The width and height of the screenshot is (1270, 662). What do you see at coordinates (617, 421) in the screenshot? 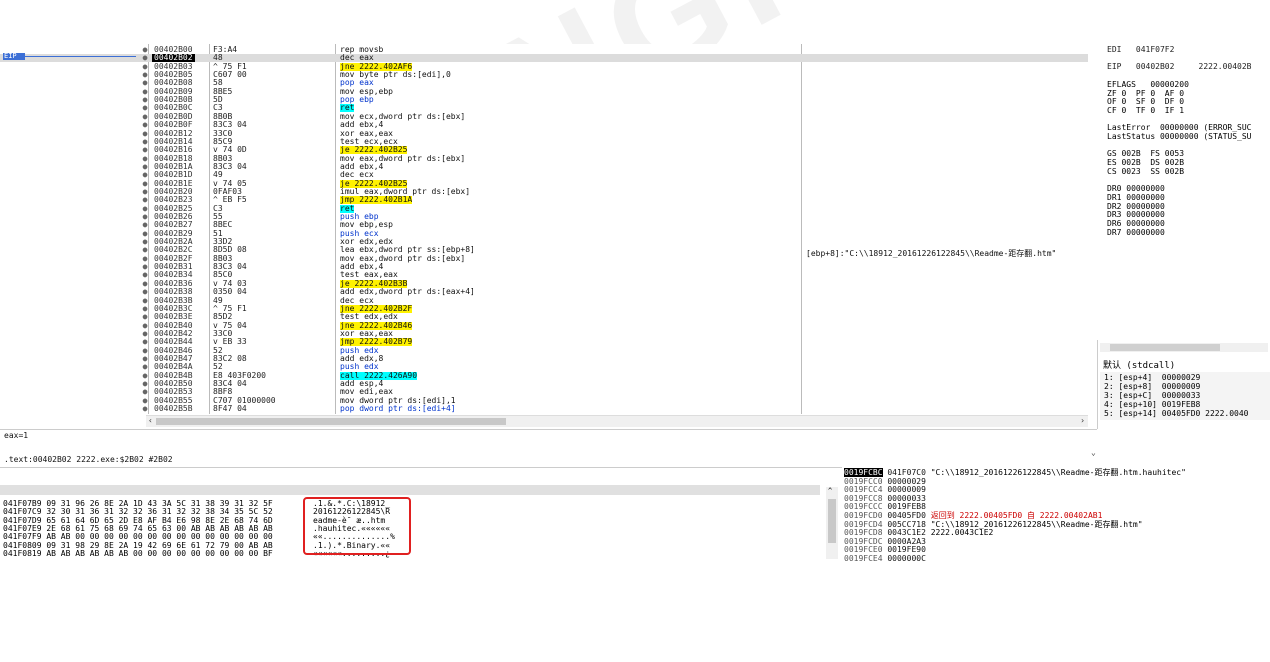
I see `horizontal-scrollbar: ‹ ›` at bounding box center [617, 421].